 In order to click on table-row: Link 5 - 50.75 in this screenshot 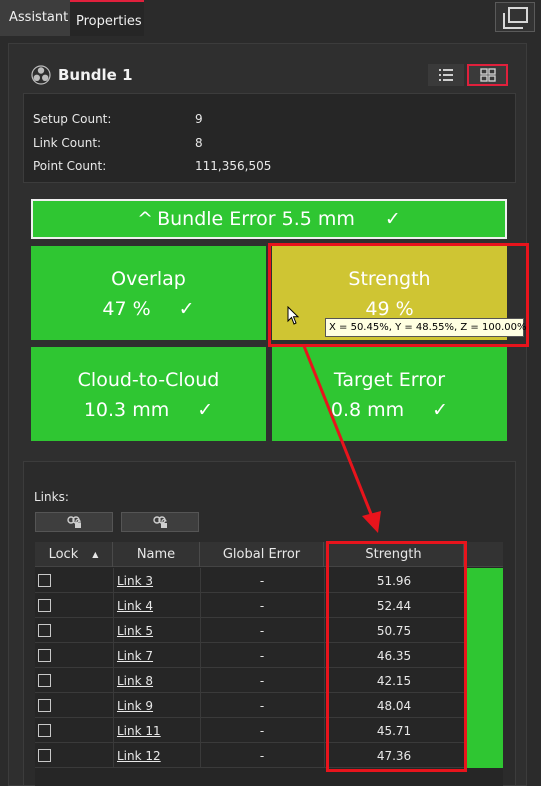, I will do `click(269, 630)`.